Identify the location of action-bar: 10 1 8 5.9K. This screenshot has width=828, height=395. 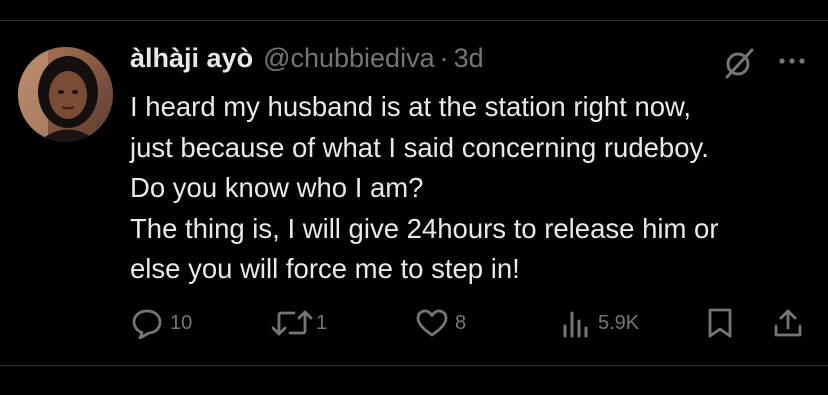
(414, 323).